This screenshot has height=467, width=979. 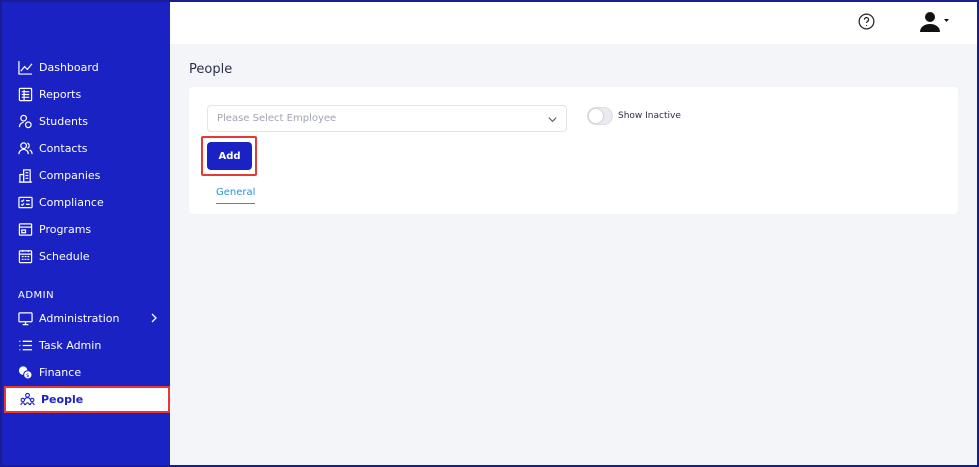 I want to click on coins-icon: $, so click(x=25, y=373).